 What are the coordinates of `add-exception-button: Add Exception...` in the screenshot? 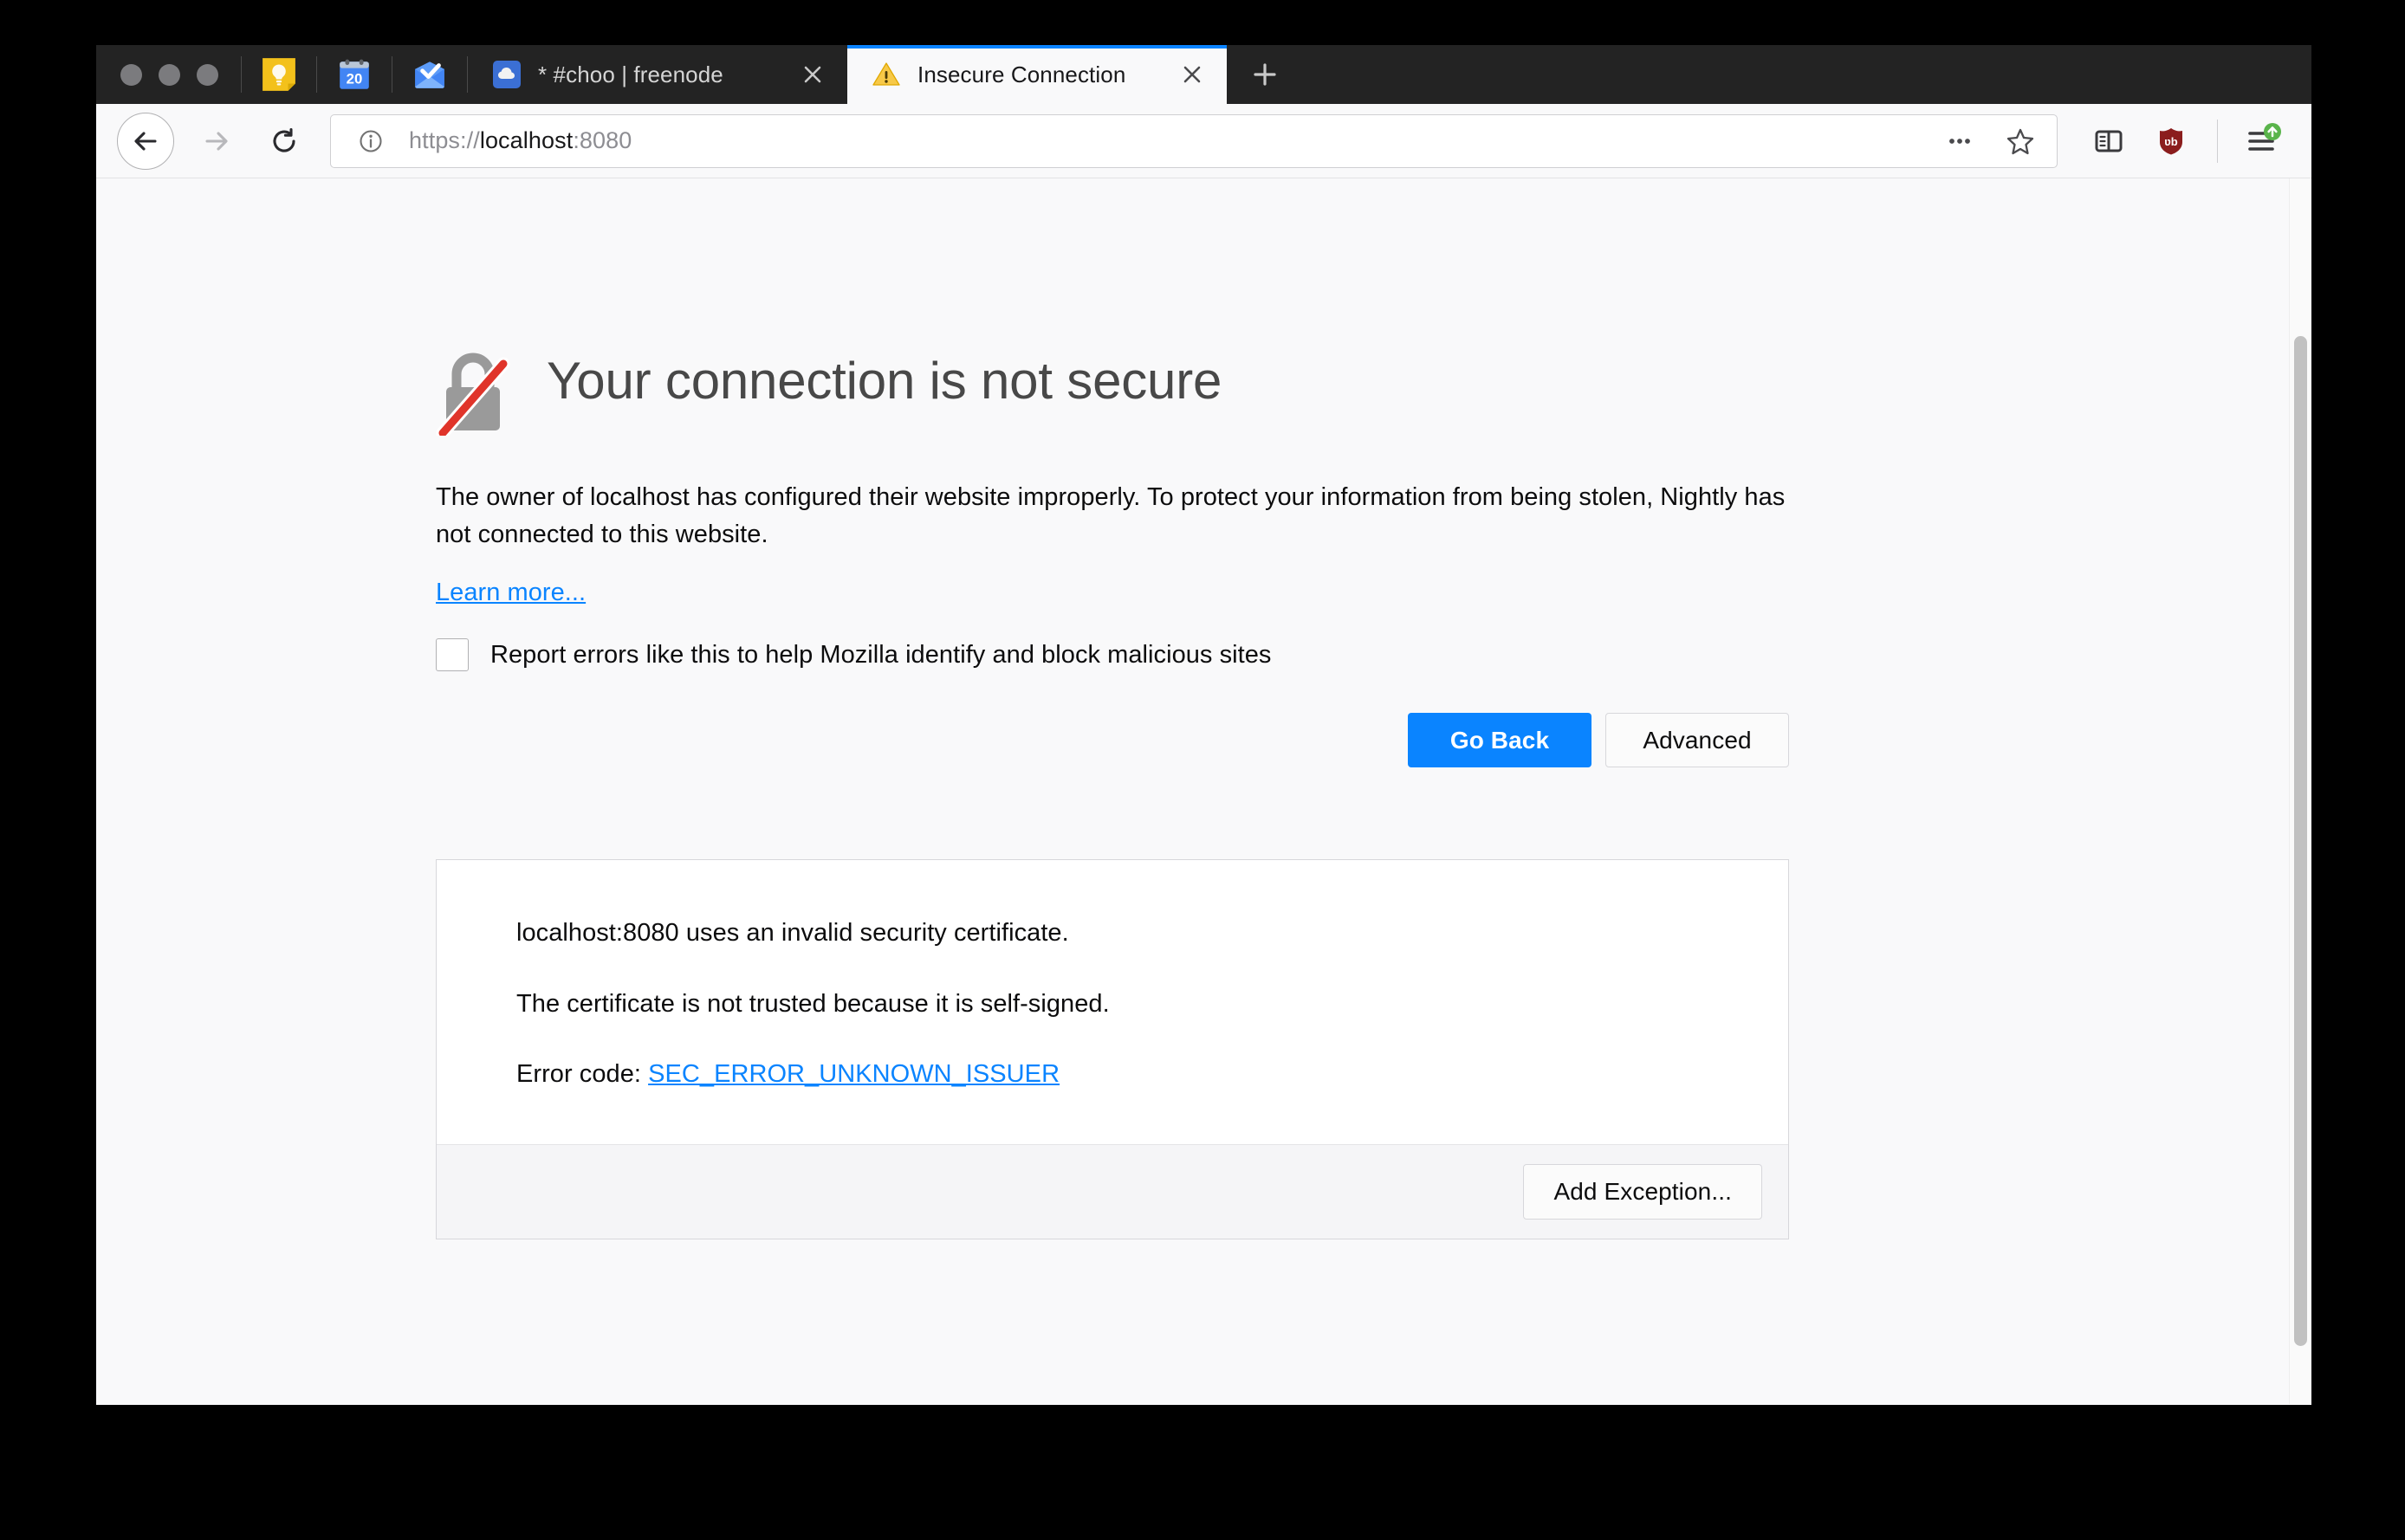 It's located at (1642, 1192).